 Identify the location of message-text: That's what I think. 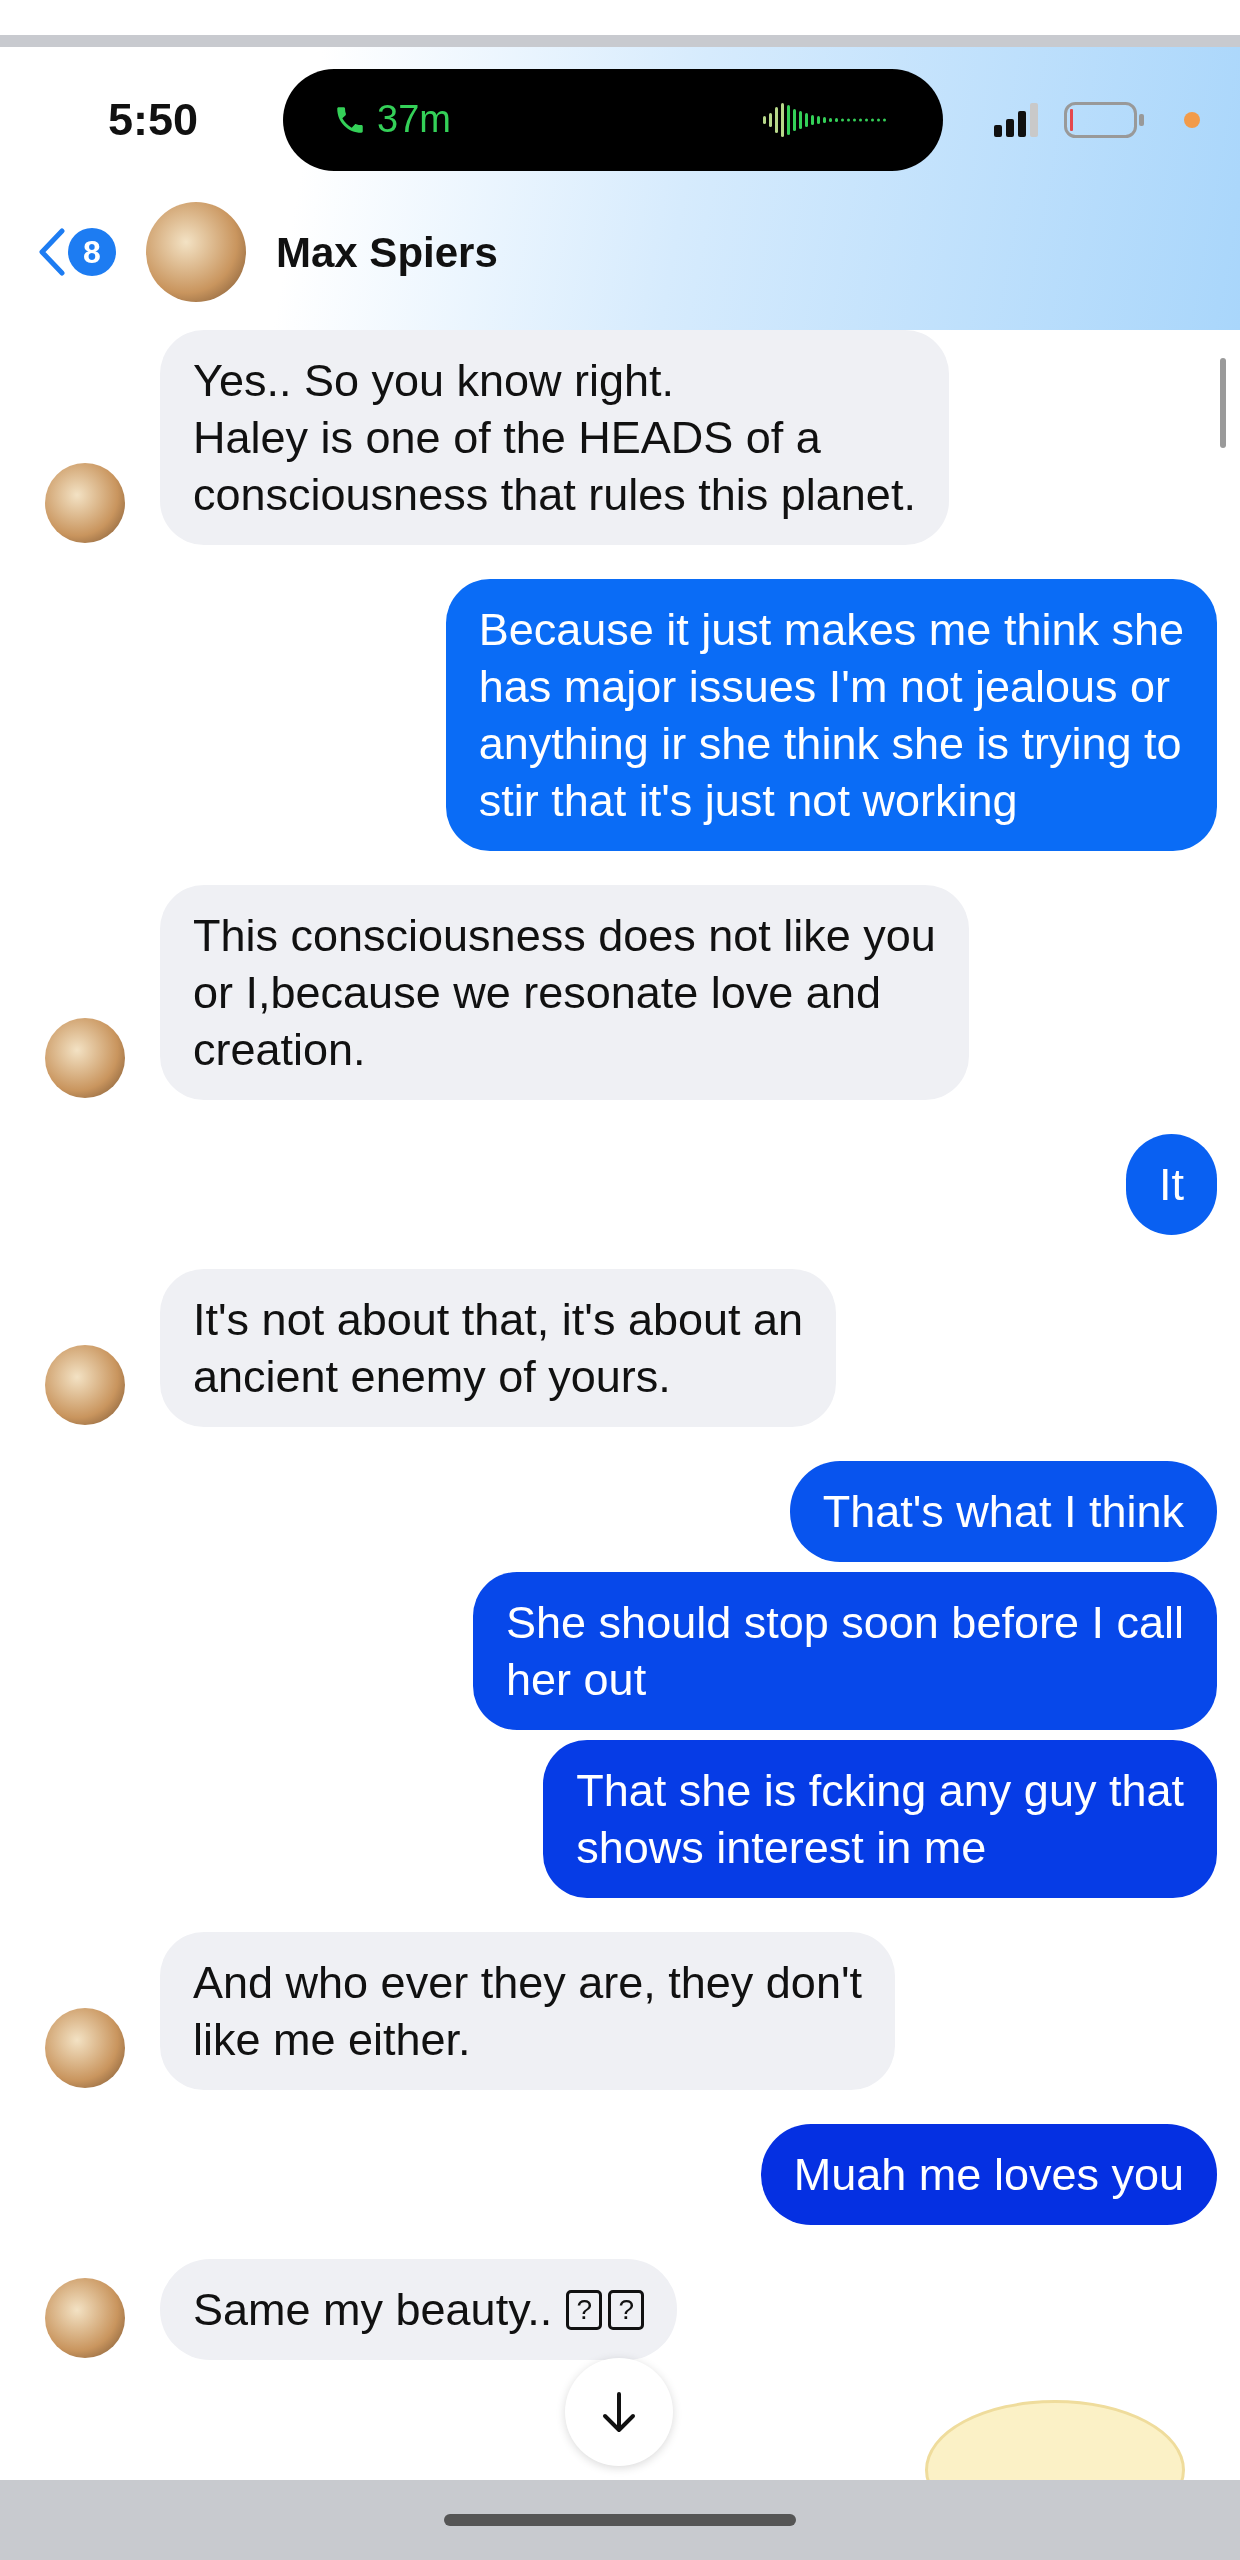
(1003, 1512).